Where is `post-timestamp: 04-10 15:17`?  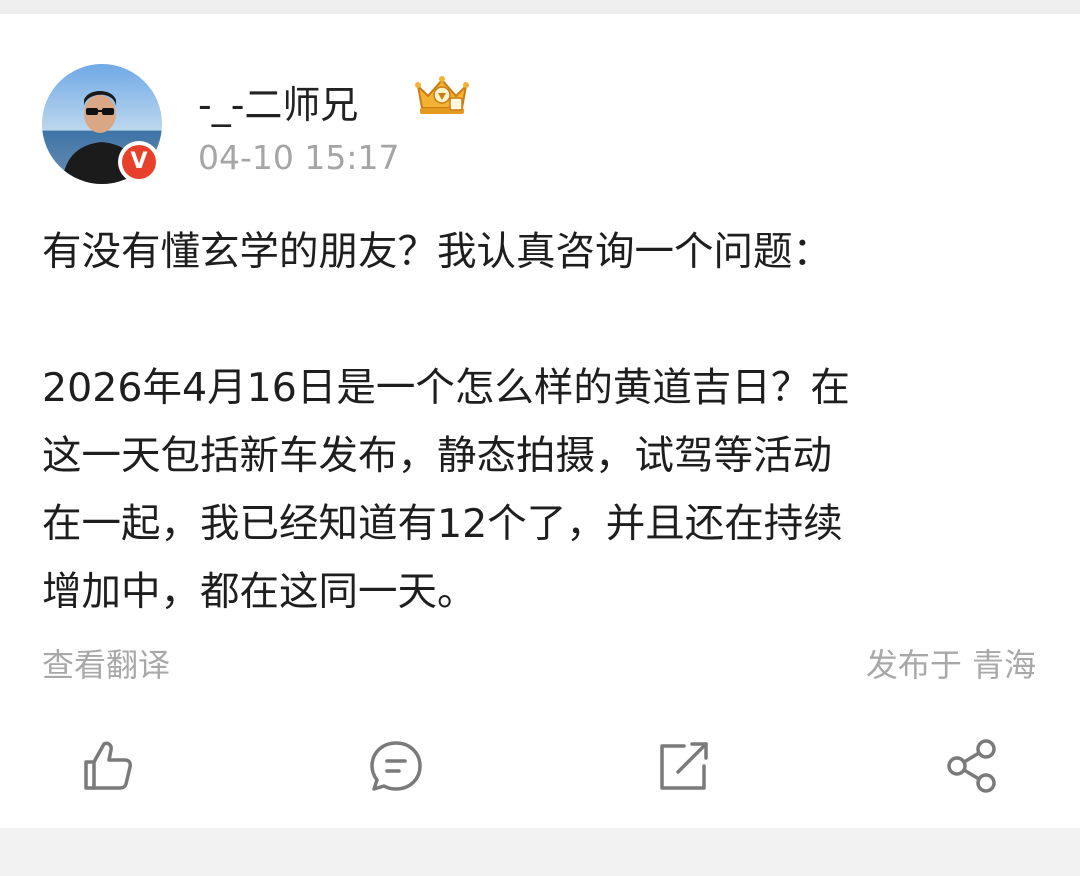 post-timestamp: 04-10 15:17 is located at coordinates (299, 157).